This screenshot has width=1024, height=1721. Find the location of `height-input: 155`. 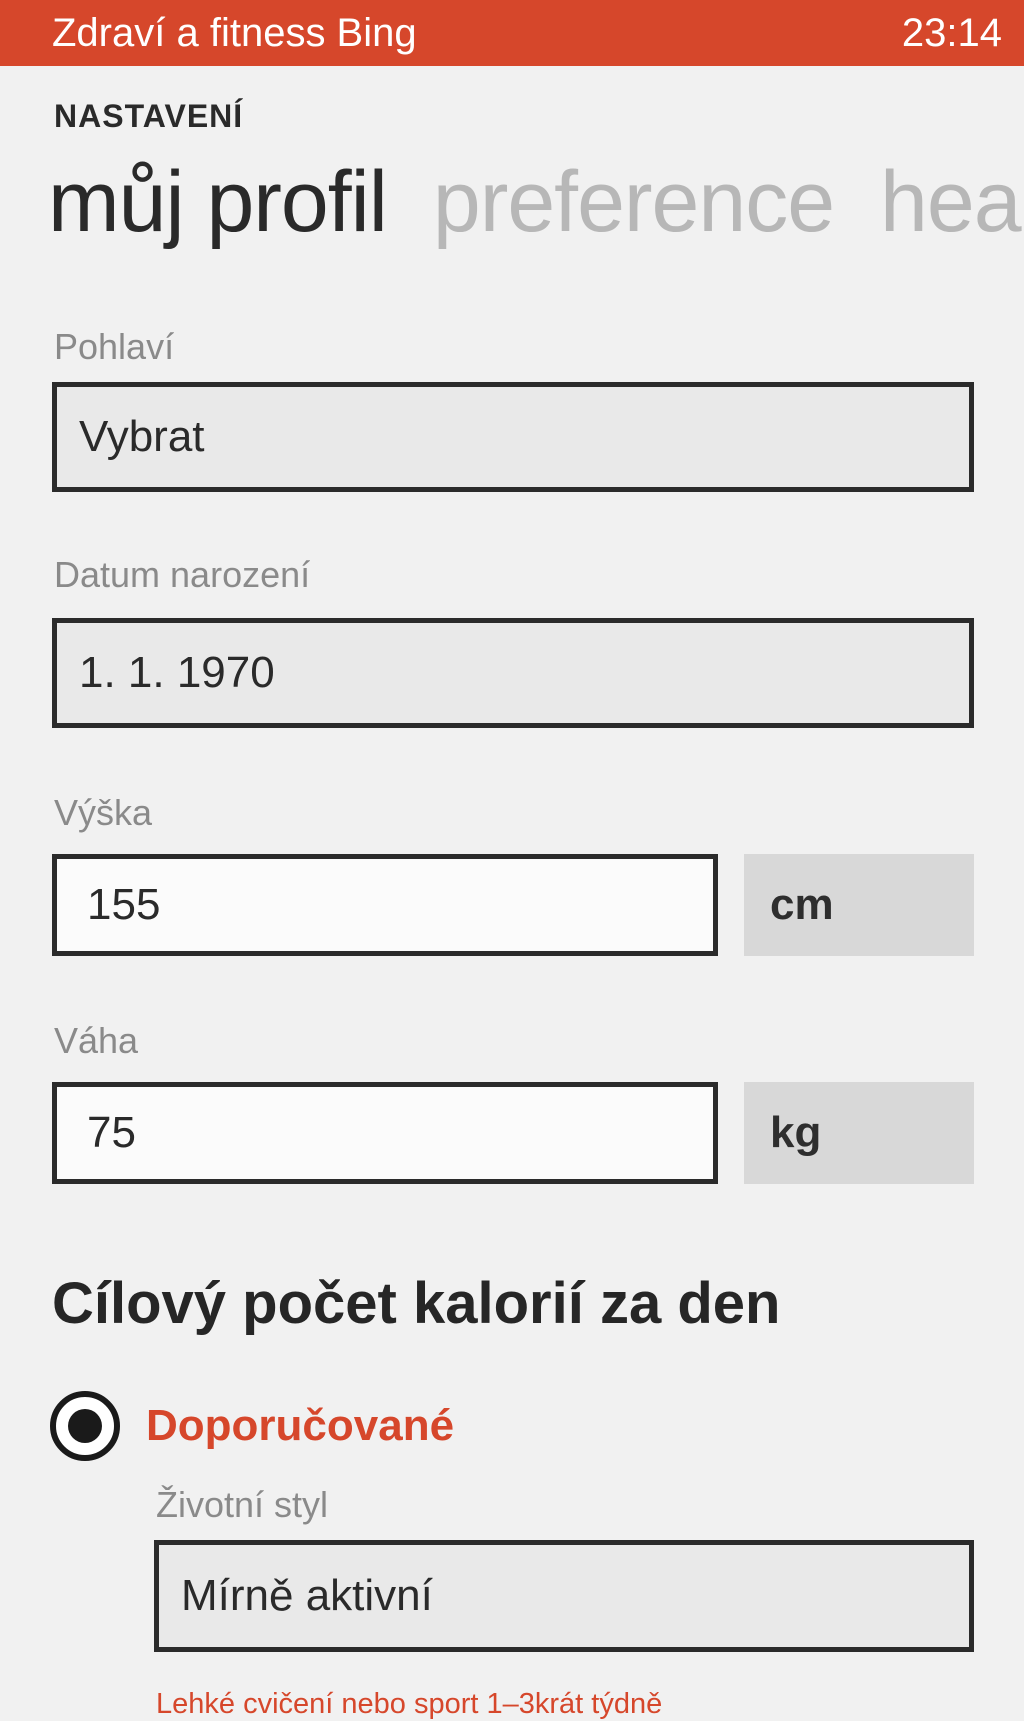

height-input: 155 is located at coordinates (385, 905).